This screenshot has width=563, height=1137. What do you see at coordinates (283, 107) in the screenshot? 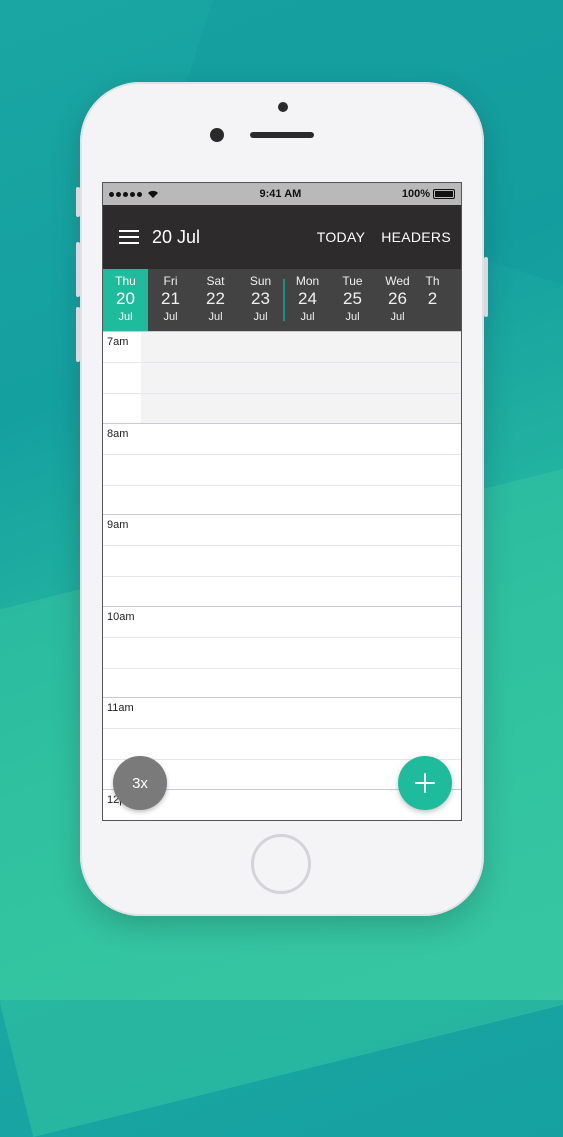
I see `camera-dot` at bounding box center [283, 107].